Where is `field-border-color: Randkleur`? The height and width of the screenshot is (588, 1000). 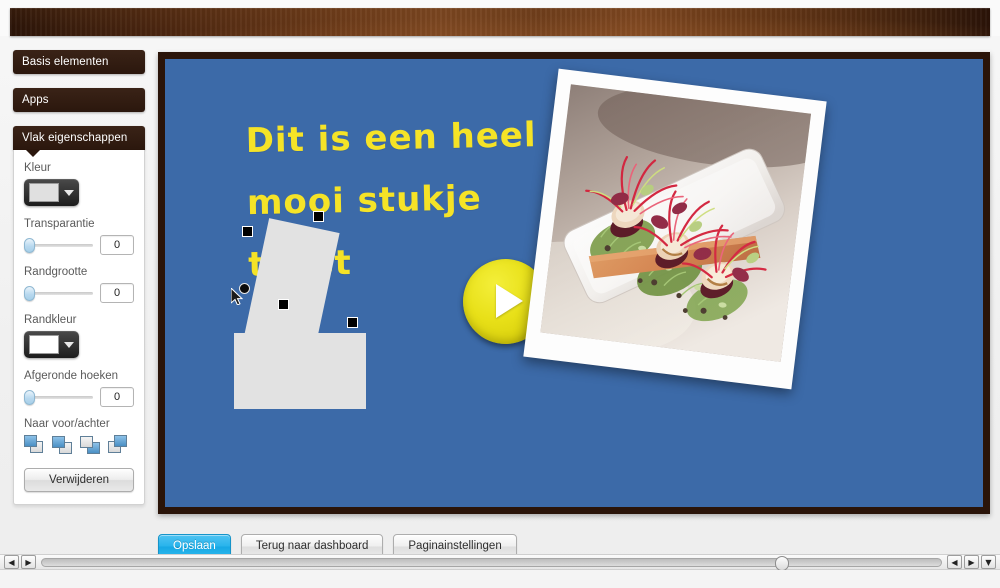
field-border-color: Randkleur is located at coordinates (79, 336).